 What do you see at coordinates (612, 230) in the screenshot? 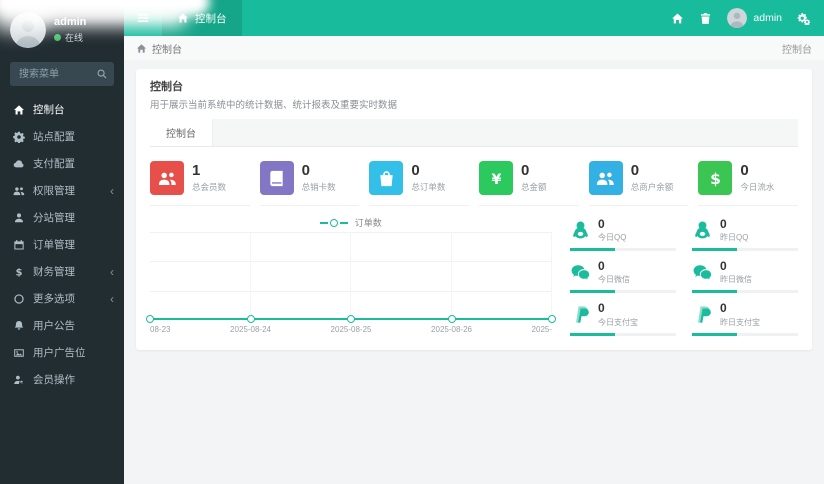
I see `mini-stat-text: 0 今日QQ` at bounding box center [612, 230].